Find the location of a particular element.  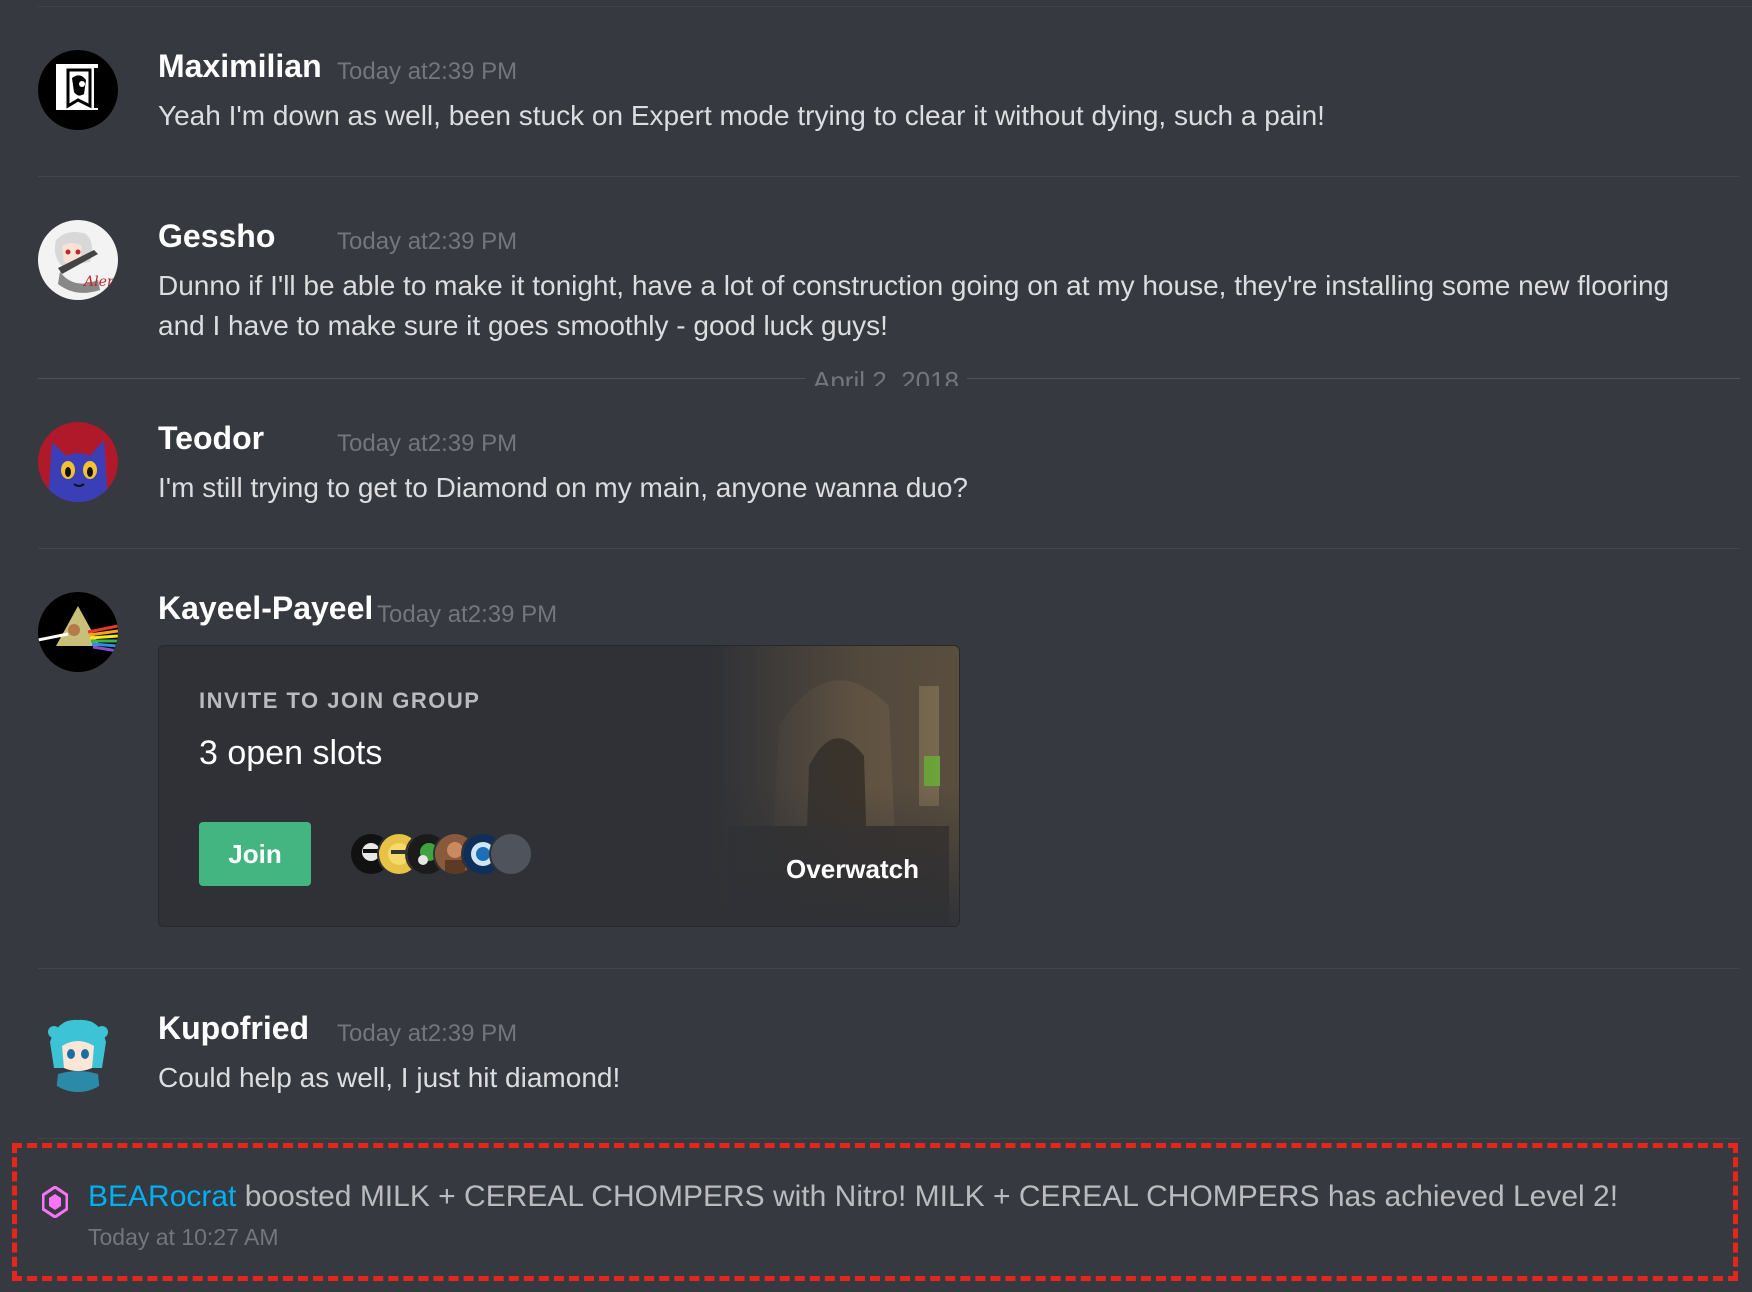

avatar-kupofried is located at coordinates (78, 1052).